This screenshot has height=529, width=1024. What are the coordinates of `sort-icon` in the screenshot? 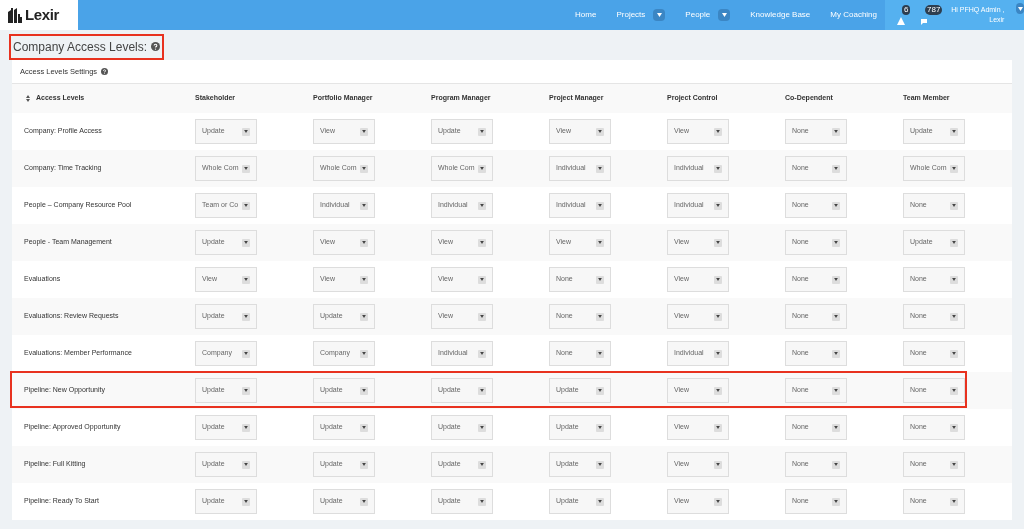 It's located at (28, 98).